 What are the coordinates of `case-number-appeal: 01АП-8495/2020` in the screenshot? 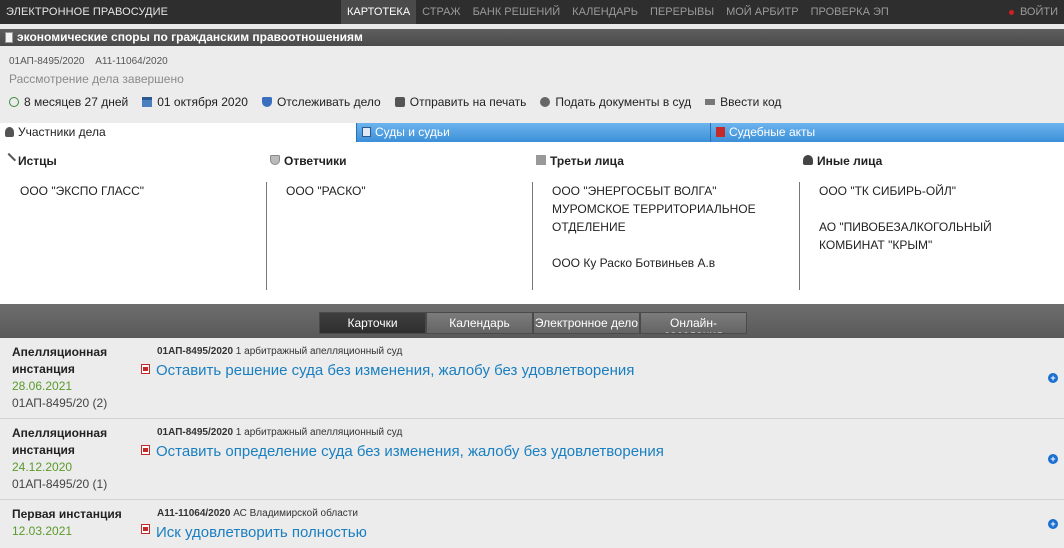 It's located at (47, 61).